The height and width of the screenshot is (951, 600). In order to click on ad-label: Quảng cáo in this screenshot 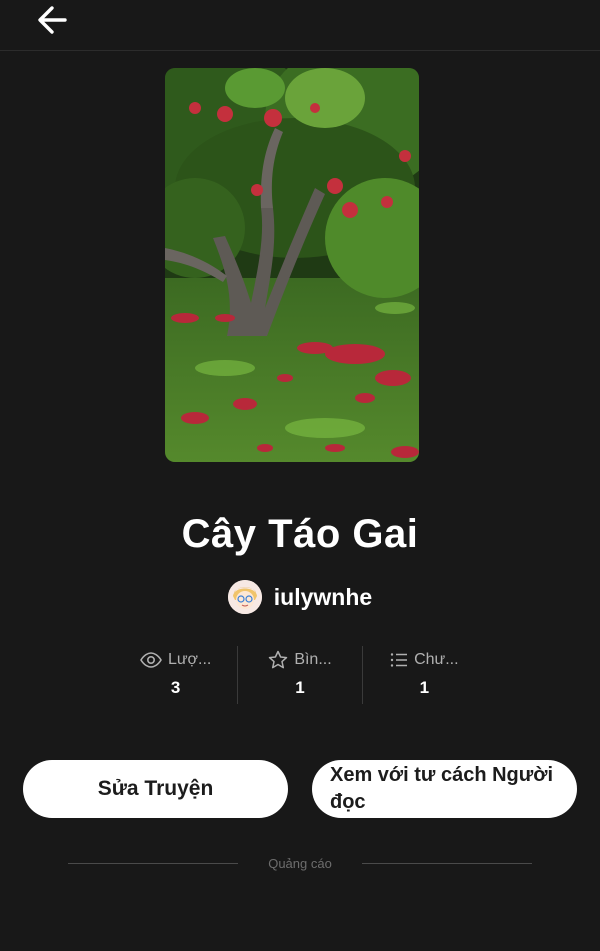, I will do `click(300, 863)`.